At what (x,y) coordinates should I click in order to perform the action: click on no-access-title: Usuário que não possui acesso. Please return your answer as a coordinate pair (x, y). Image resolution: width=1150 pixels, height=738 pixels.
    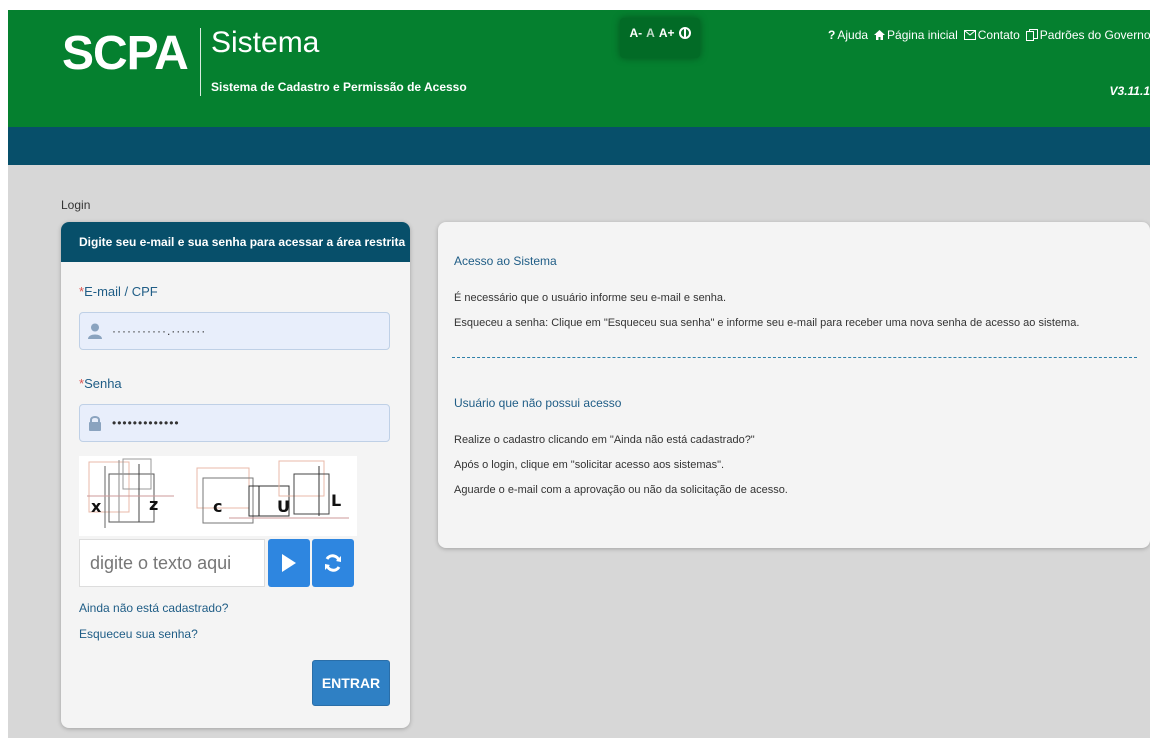
    Looking at the image, I should click on (538, 403).